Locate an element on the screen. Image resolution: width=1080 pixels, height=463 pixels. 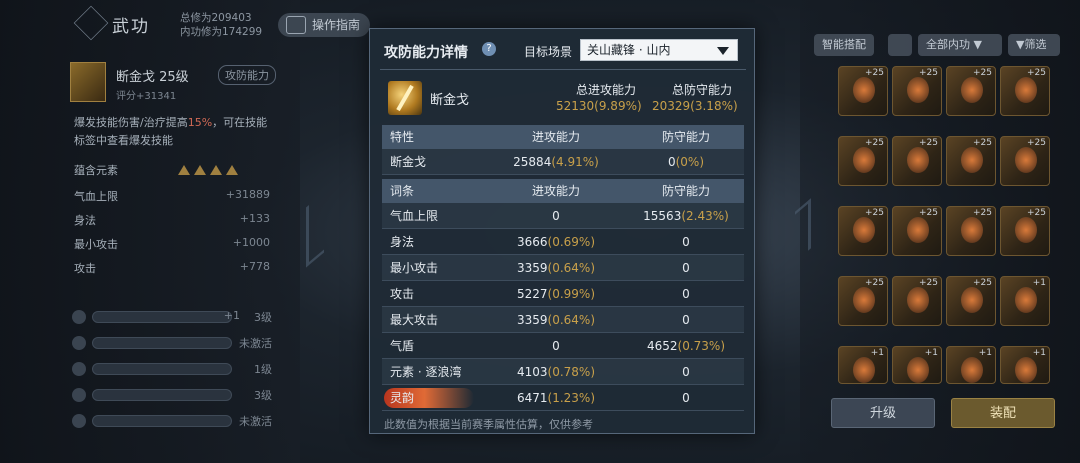
table-header: 特性 进攻能力 防守能力 is located at coordinates (563, 137).